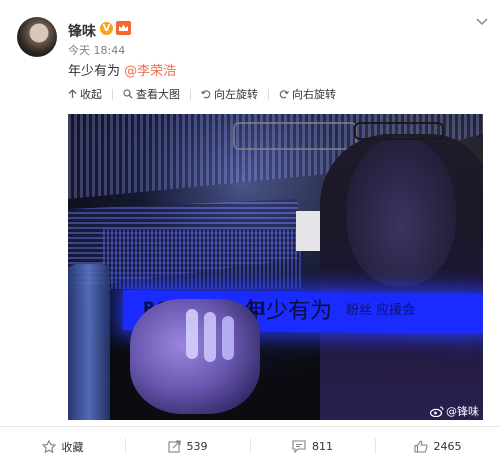 The image size is (500, 466). What do you see at coordinates (284, 94) in the screenshot?
I see `rotate-right-icon` at bounding box center [284, 94].